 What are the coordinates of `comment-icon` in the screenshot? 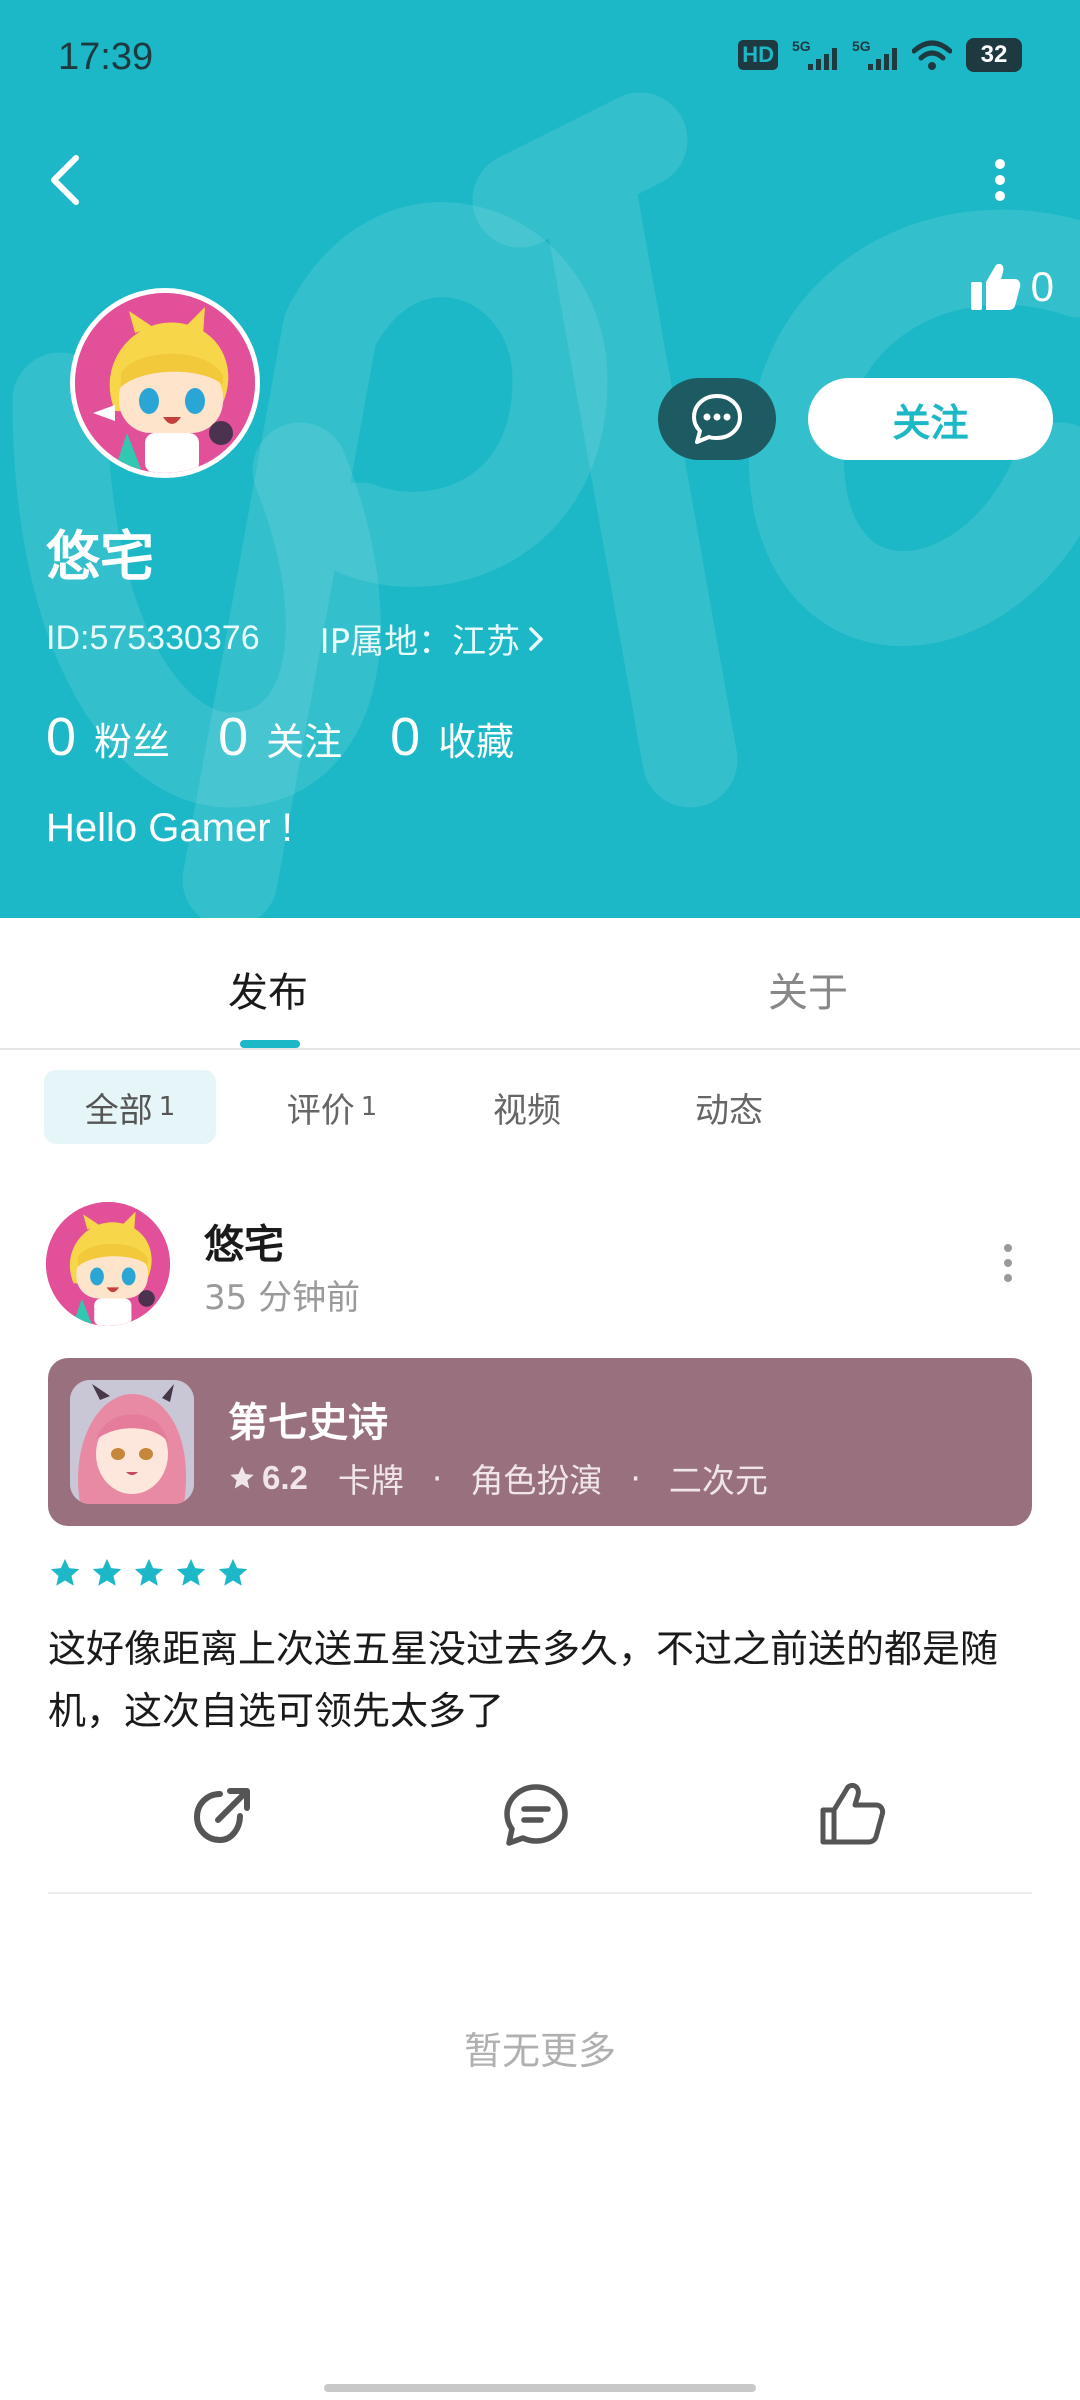 It's located at (536, 1815).